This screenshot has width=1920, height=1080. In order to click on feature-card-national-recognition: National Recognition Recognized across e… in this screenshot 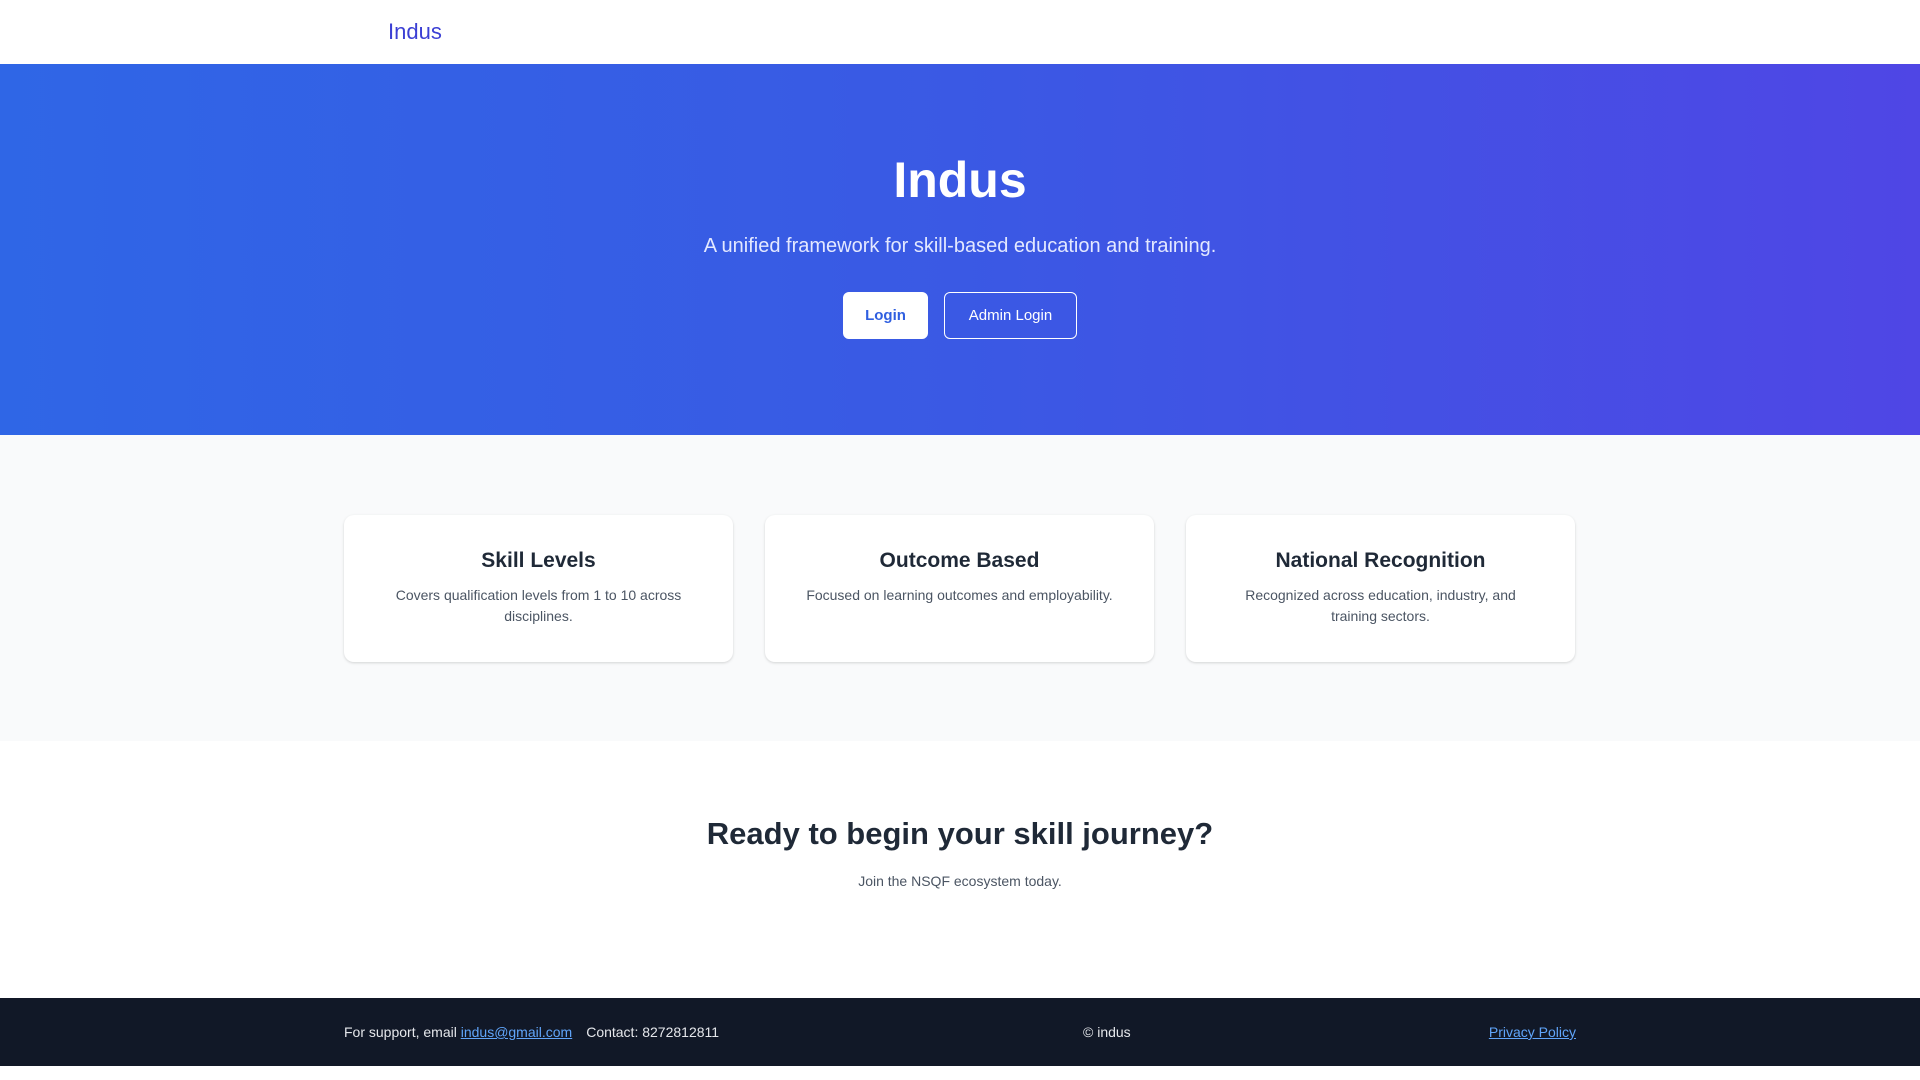, I will do `click(1380, 588)`.